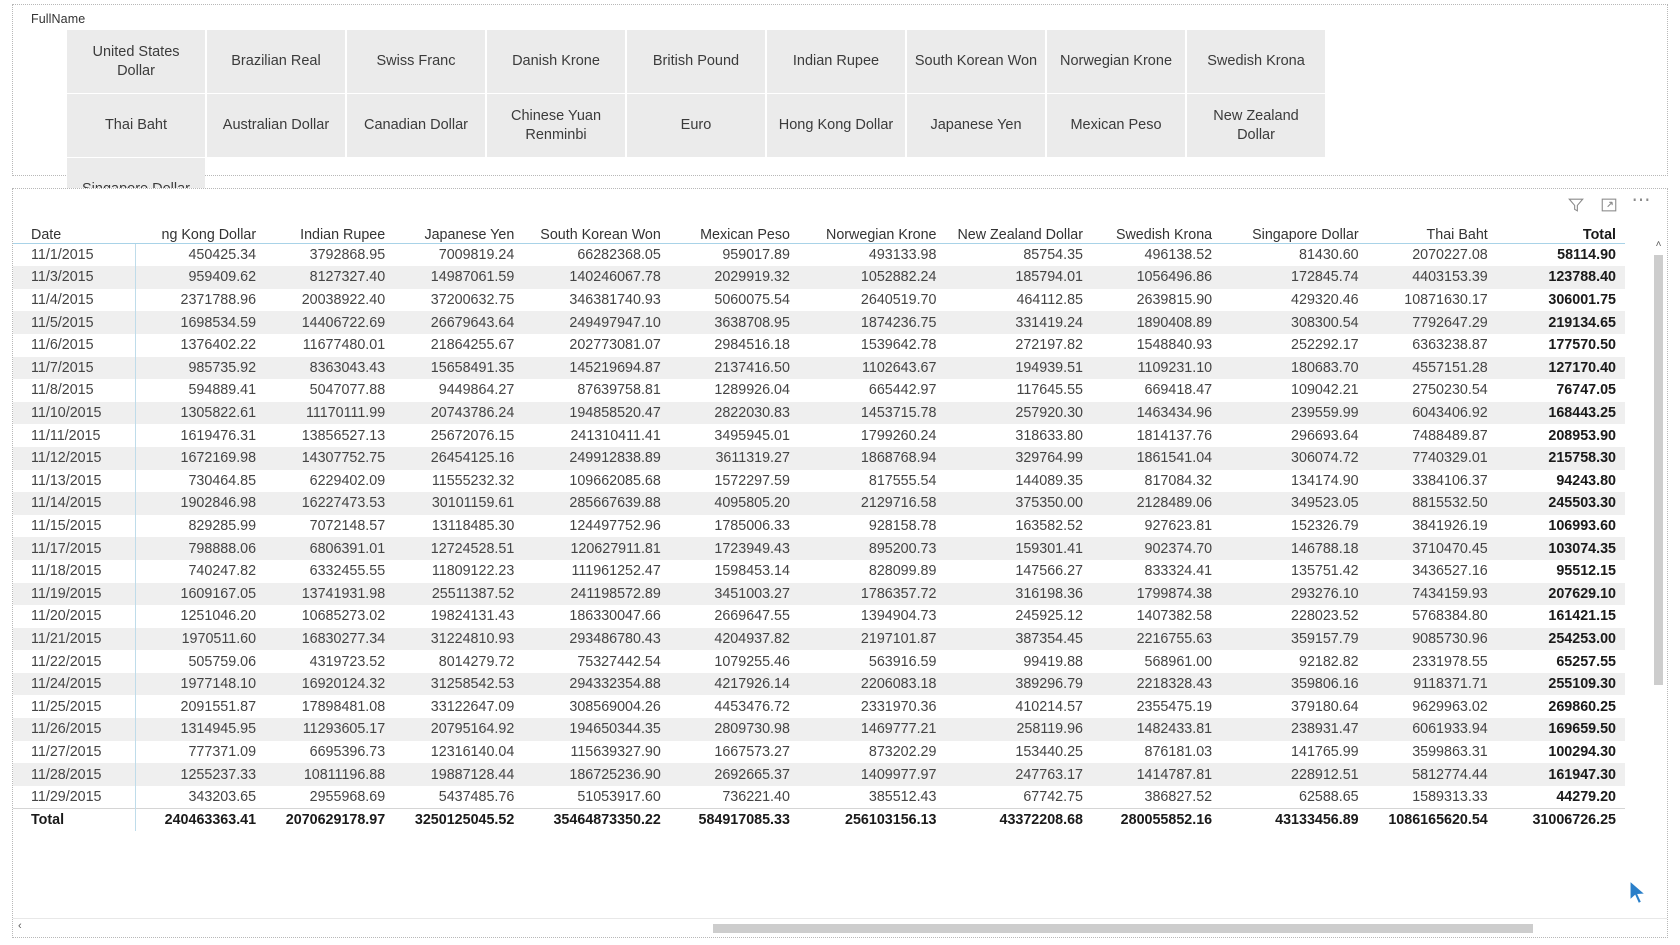  Describe the element at coordinates (1294, 706) in the screenshot. I see `cell-value: 379180.64` at that location.